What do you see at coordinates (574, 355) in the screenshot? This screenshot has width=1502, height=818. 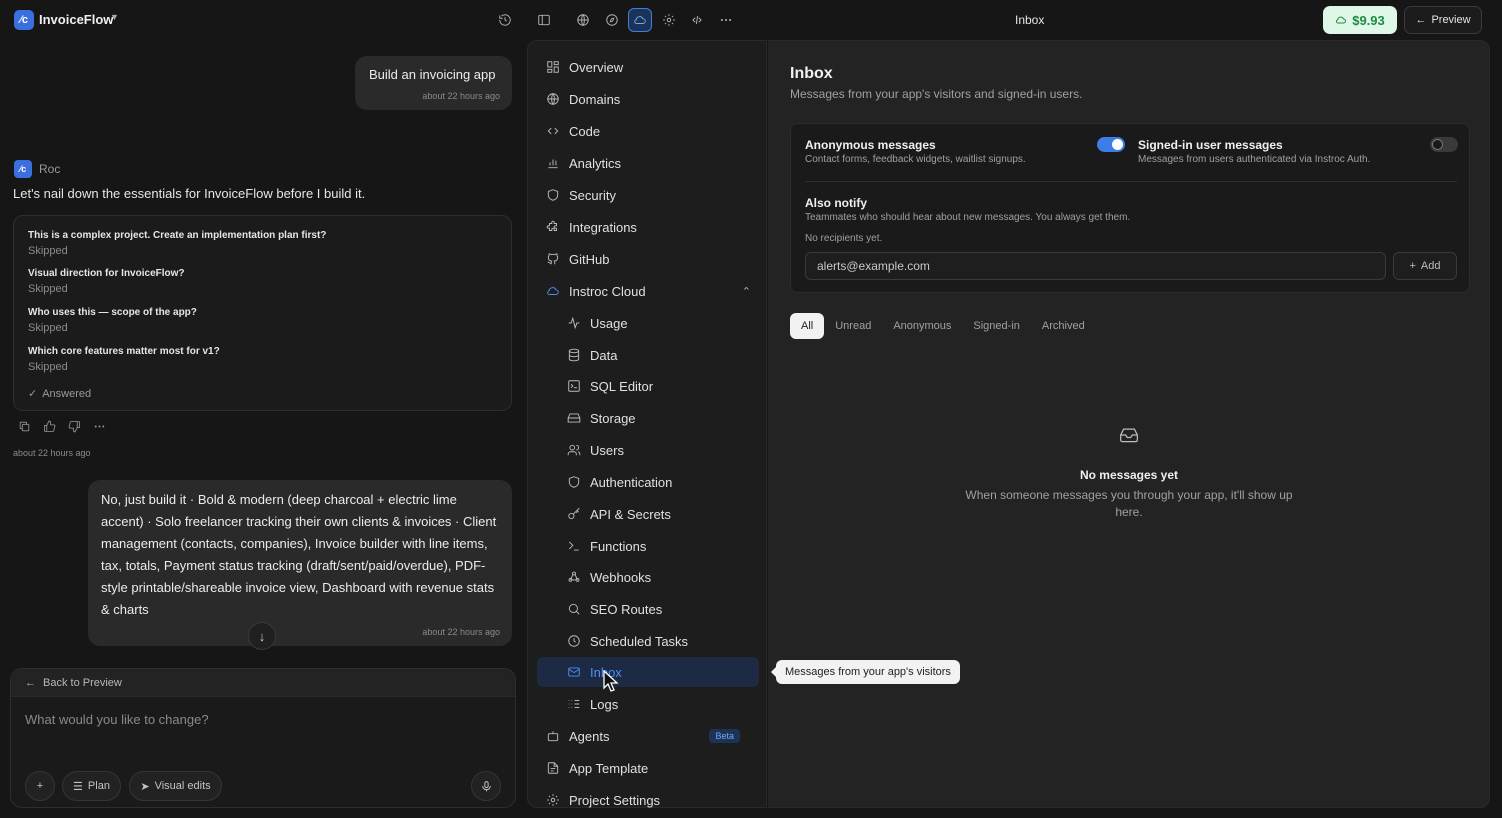 I see `database-icon` at bounding box center [574, 355].